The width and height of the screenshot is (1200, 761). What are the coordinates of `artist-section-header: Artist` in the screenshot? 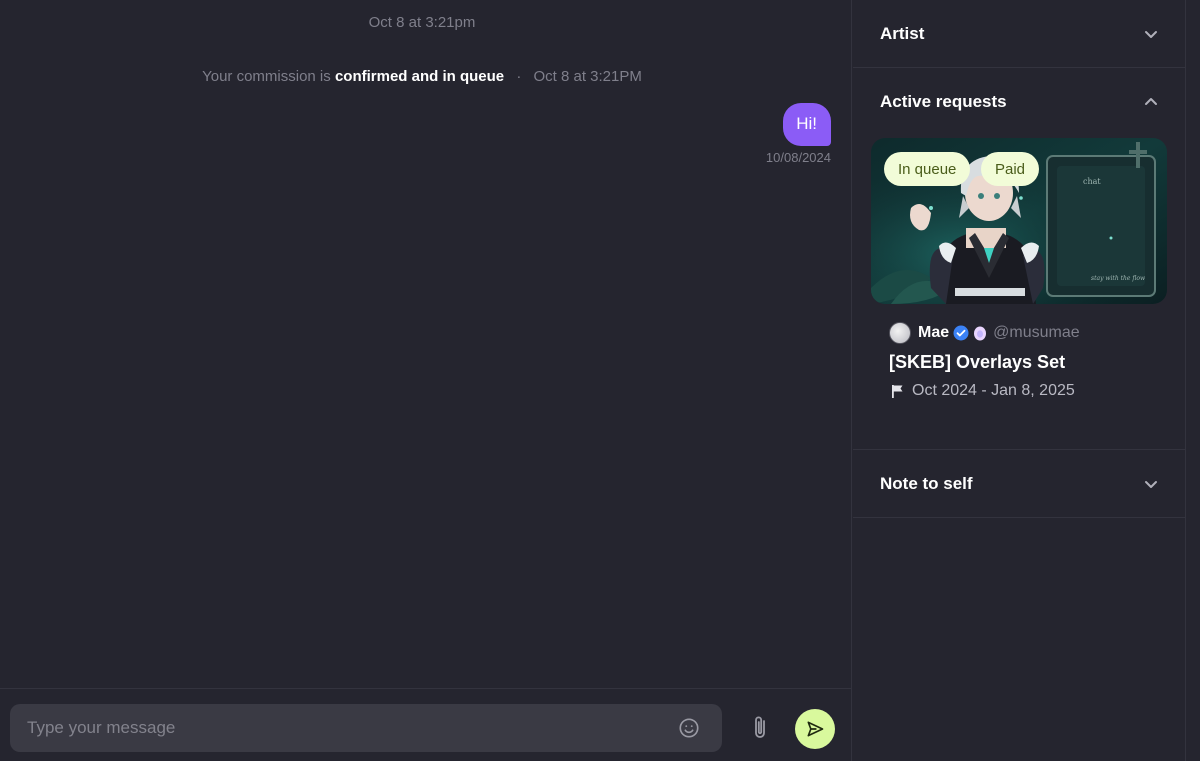 It's located at (1019, 34).